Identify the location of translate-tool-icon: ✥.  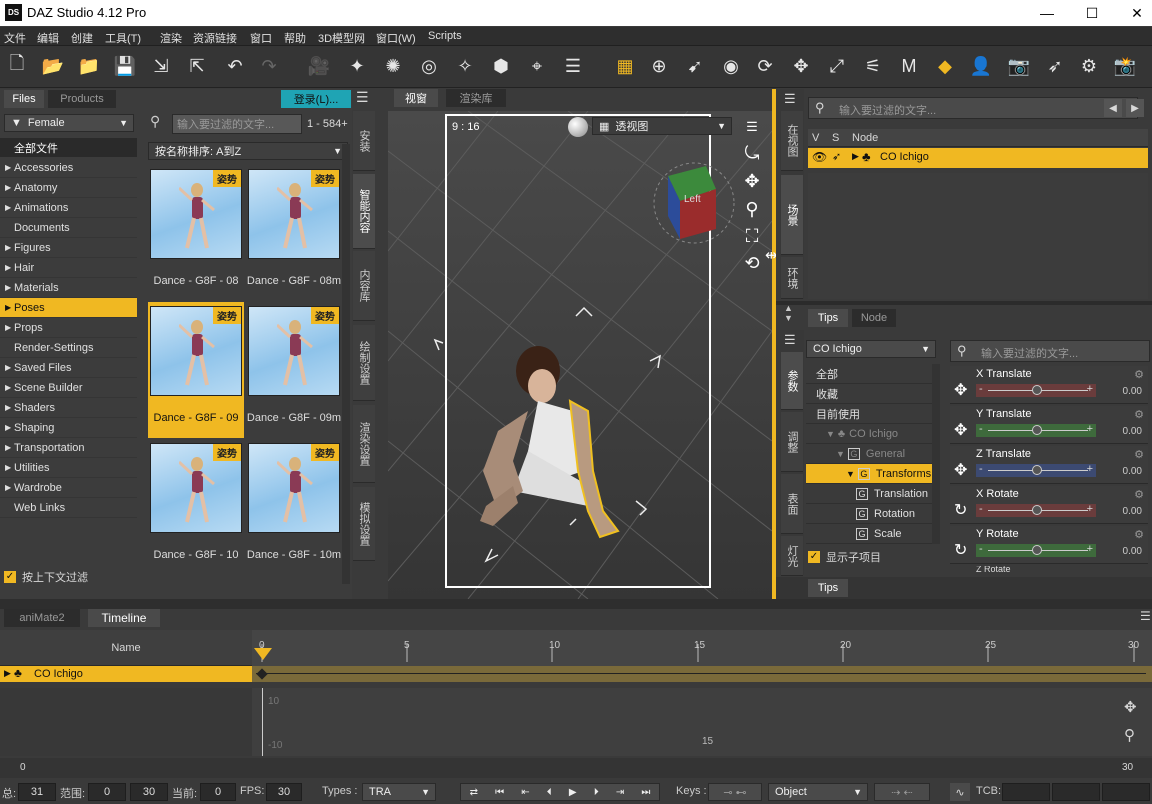
(801, 66).